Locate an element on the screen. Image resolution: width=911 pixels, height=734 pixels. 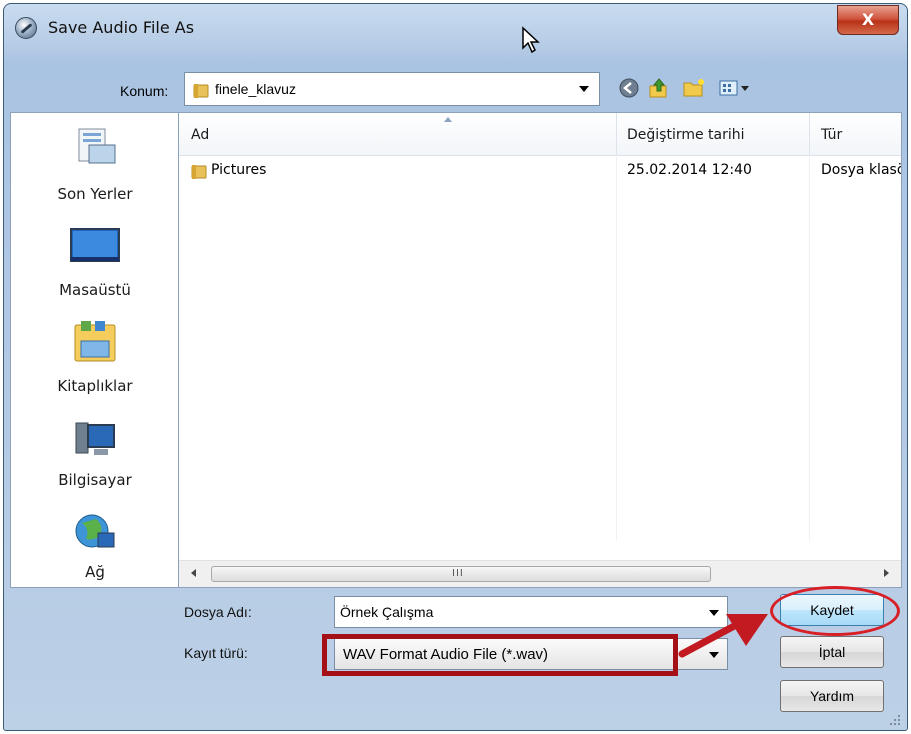
recent-places-icon is located at coordinates (97, 146).